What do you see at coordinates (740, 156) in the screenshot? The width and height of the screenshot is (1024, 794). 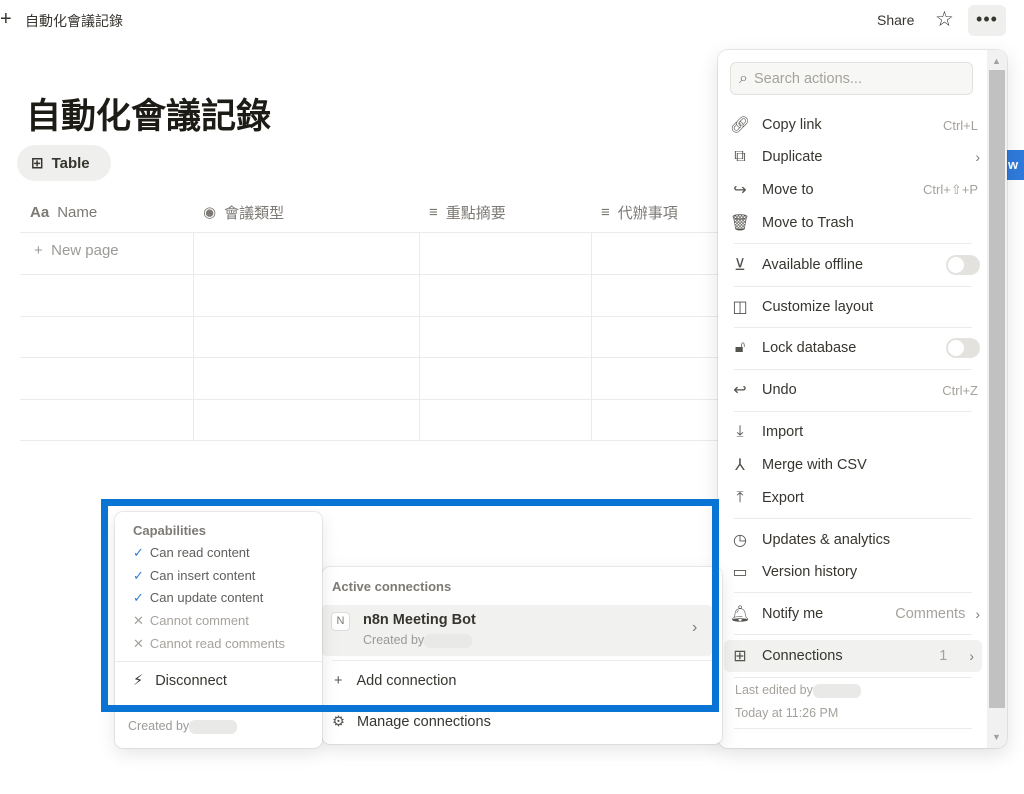 I see `duplicate-icon: ⧉` at bounding box center [740, 156].